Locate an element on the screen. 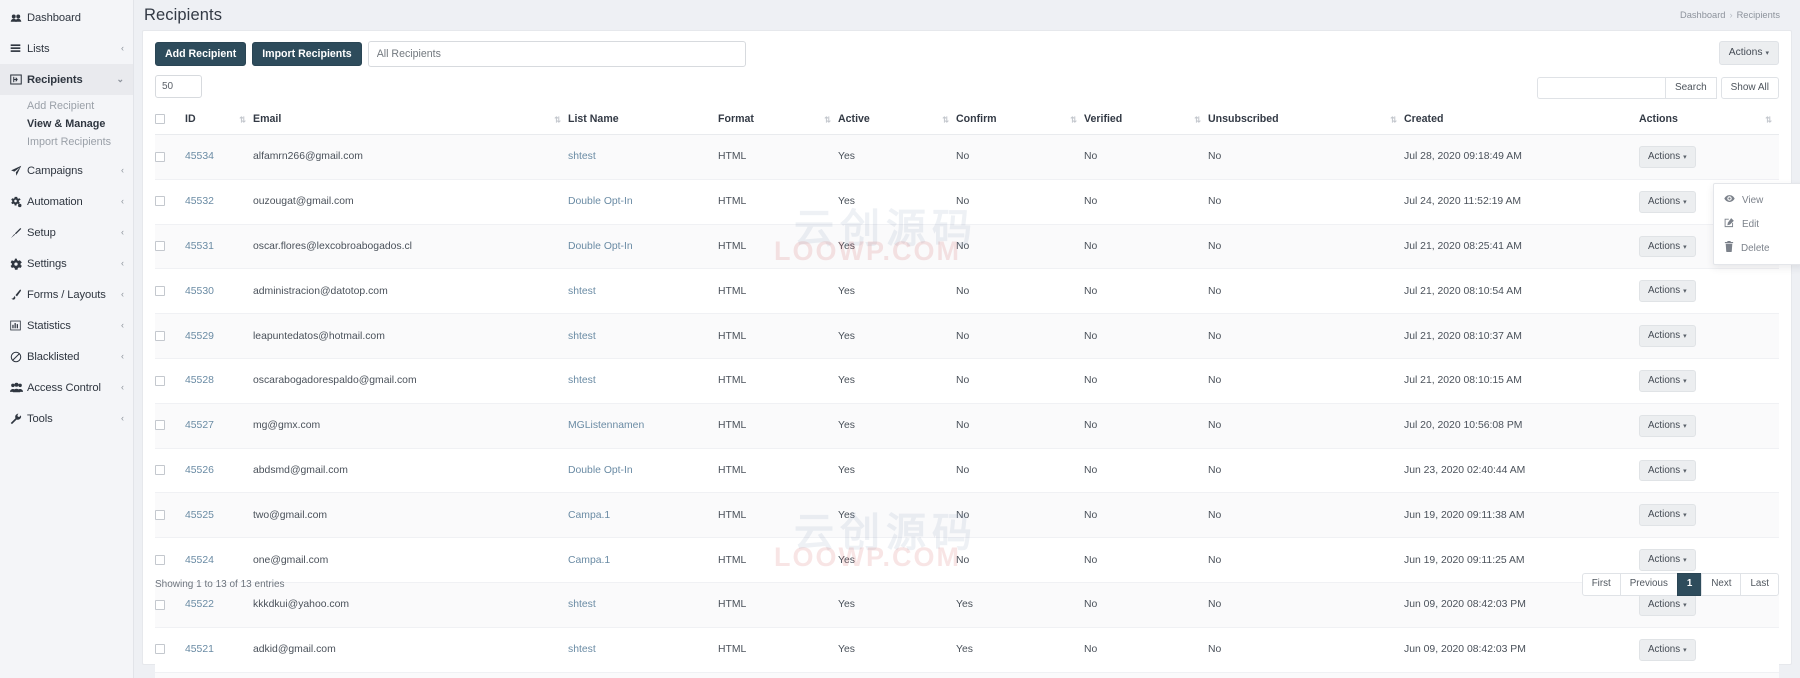 The image size is (1800, 678). list-name-link: MGListennamen is located at coordinates (606, 425).